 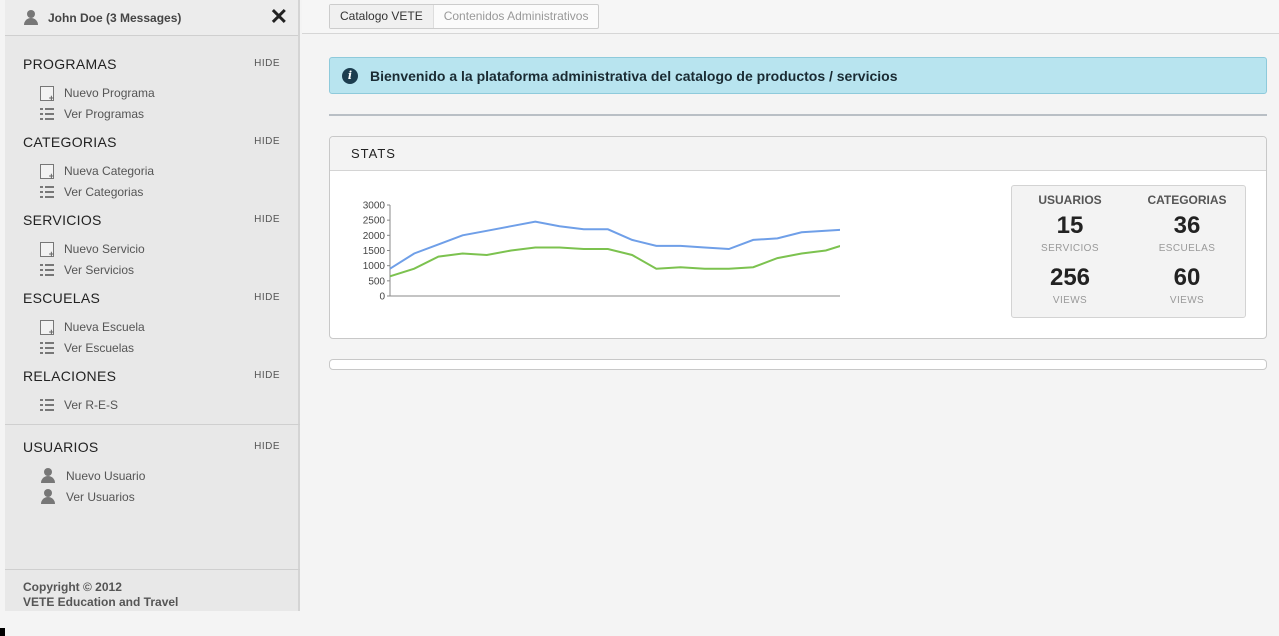 I want to click on section-title-servicios: SERVICIOS, so click(x=62, y=220).